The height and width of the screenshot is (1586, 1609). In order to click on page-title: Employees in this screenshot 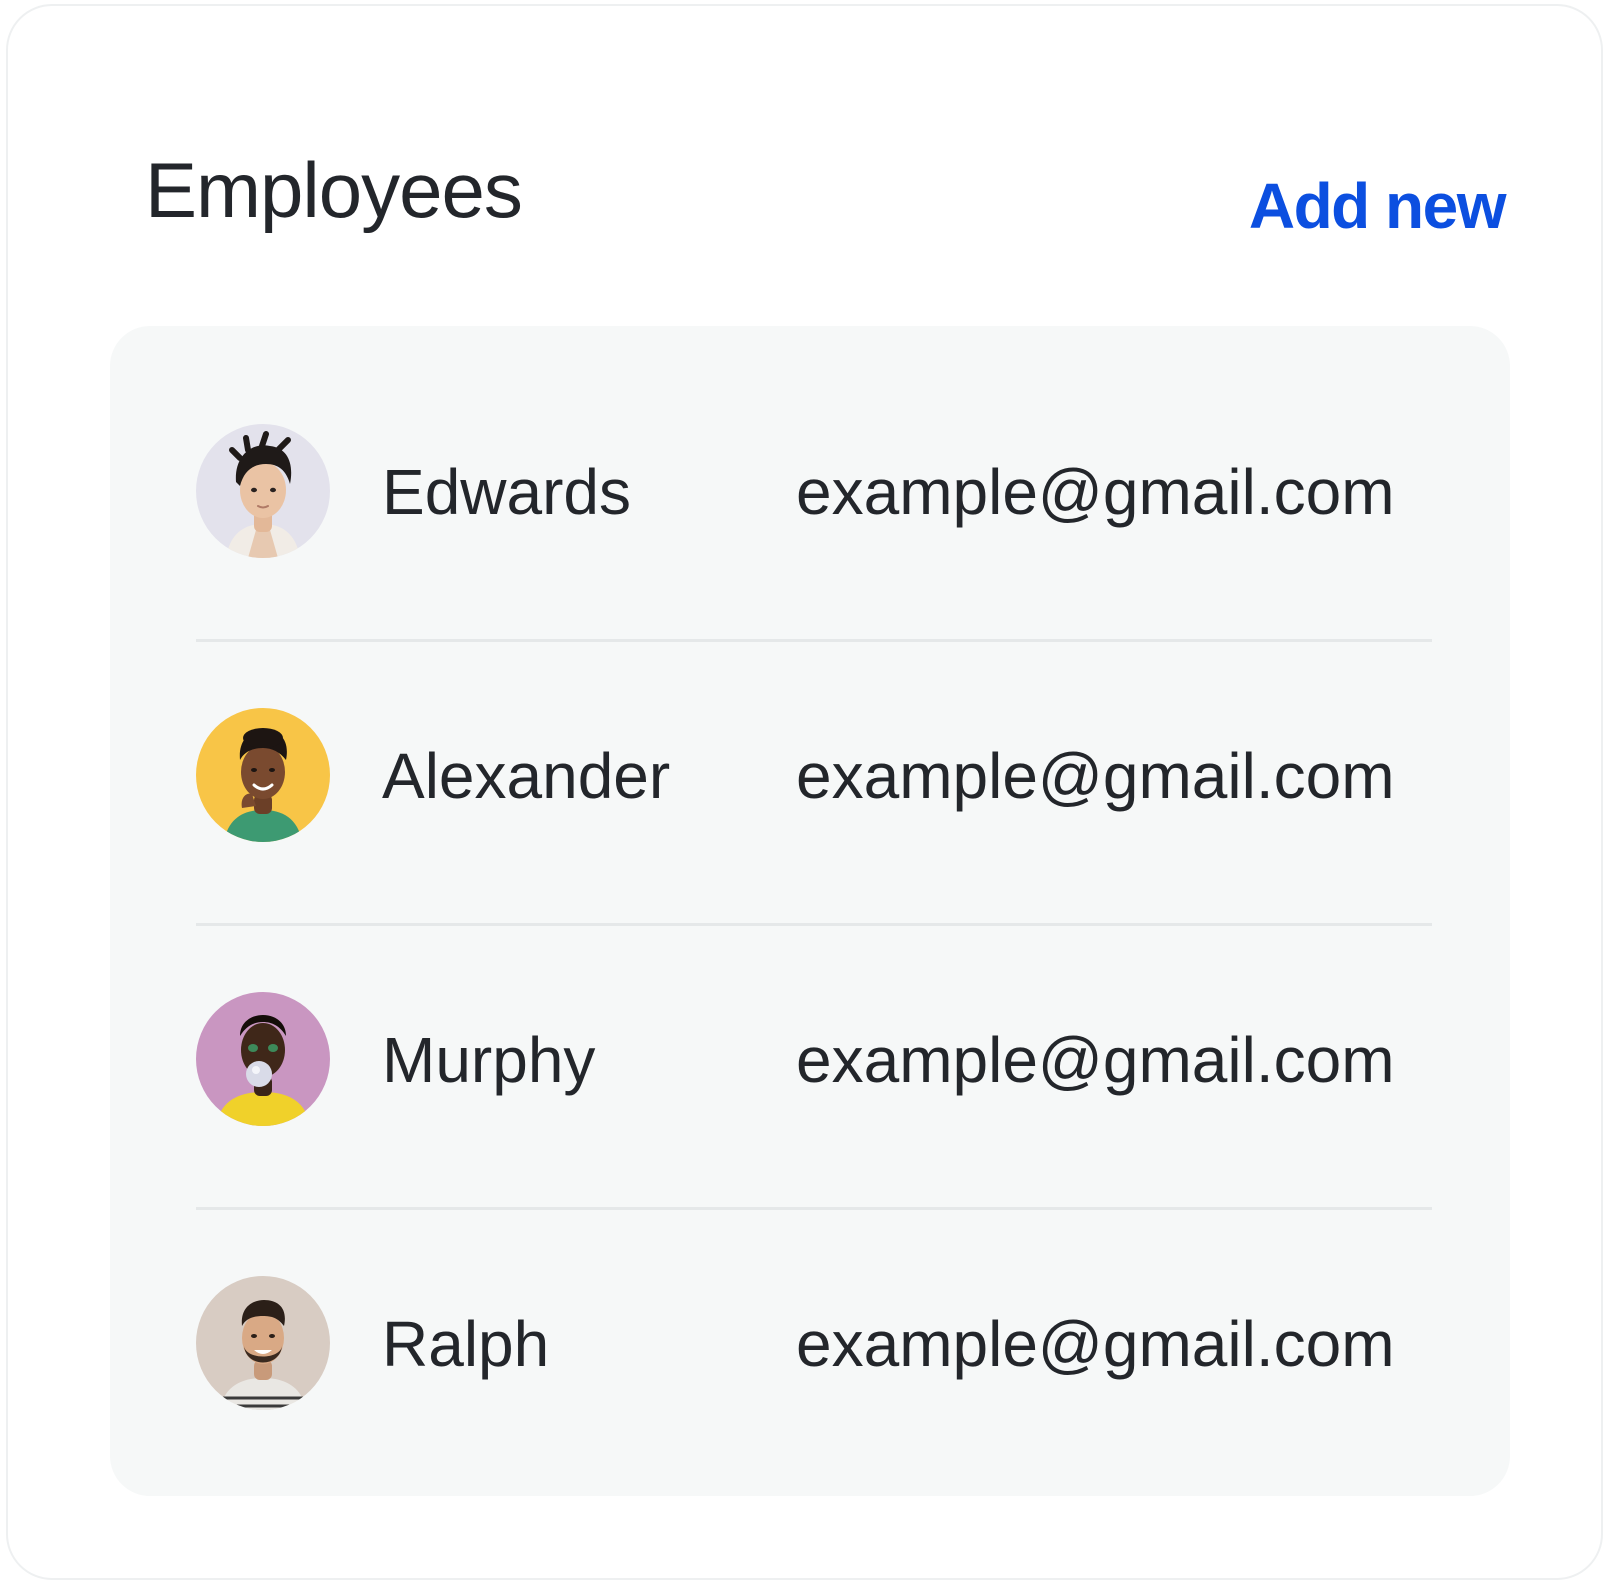, I will do `click(334, 190)`.